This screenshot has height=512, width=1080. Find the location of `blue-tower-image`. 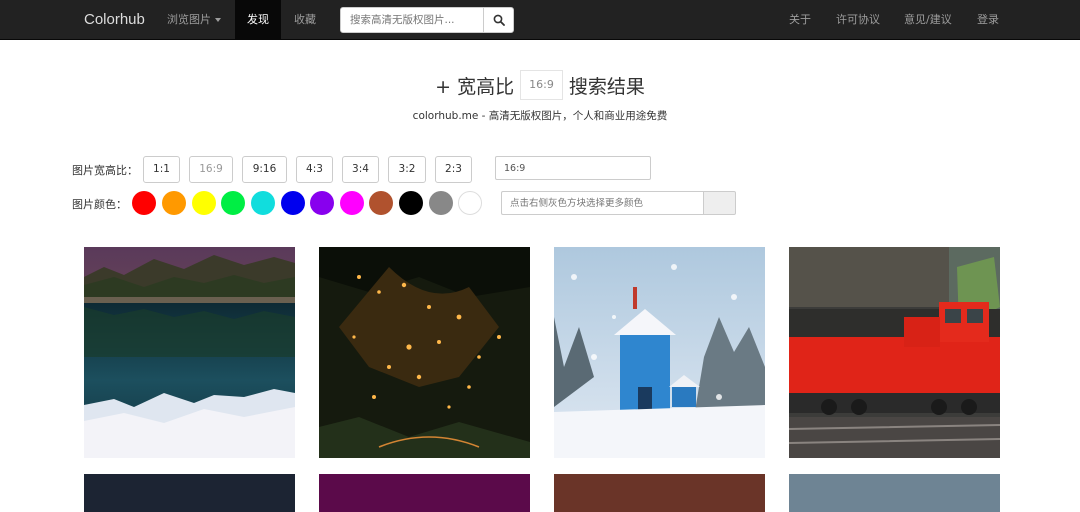

blue-tower-image is located at coordinates (659, 352).